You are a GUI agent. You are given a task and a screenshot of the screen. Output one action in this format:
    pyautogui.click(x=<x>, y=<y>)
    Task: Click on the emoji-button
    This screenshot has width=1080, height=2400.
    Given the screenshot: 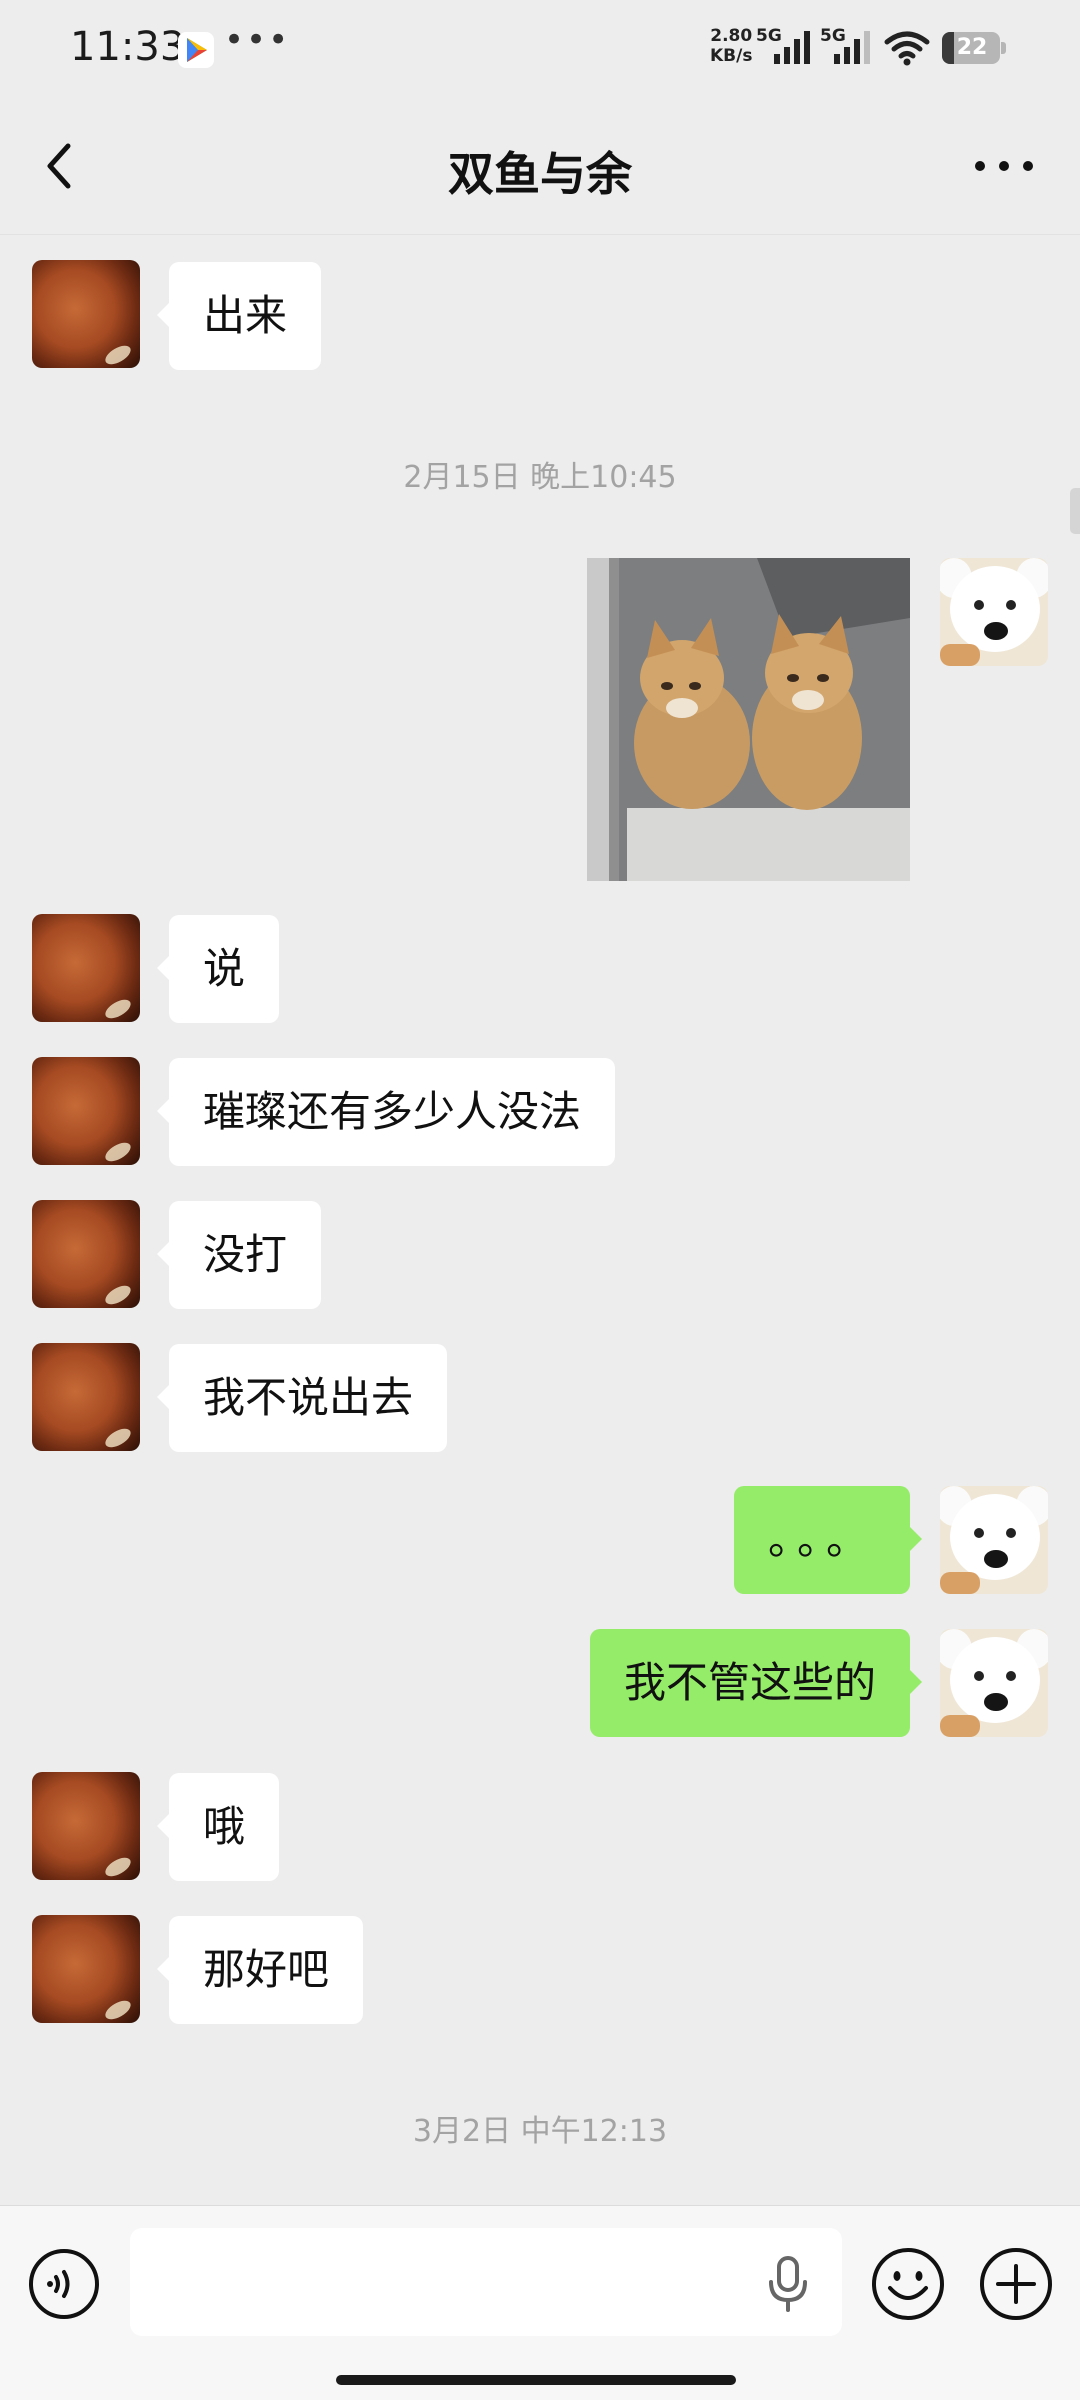 What is the action you would take?
    pyautogui.click(x=908, y=2284)
    